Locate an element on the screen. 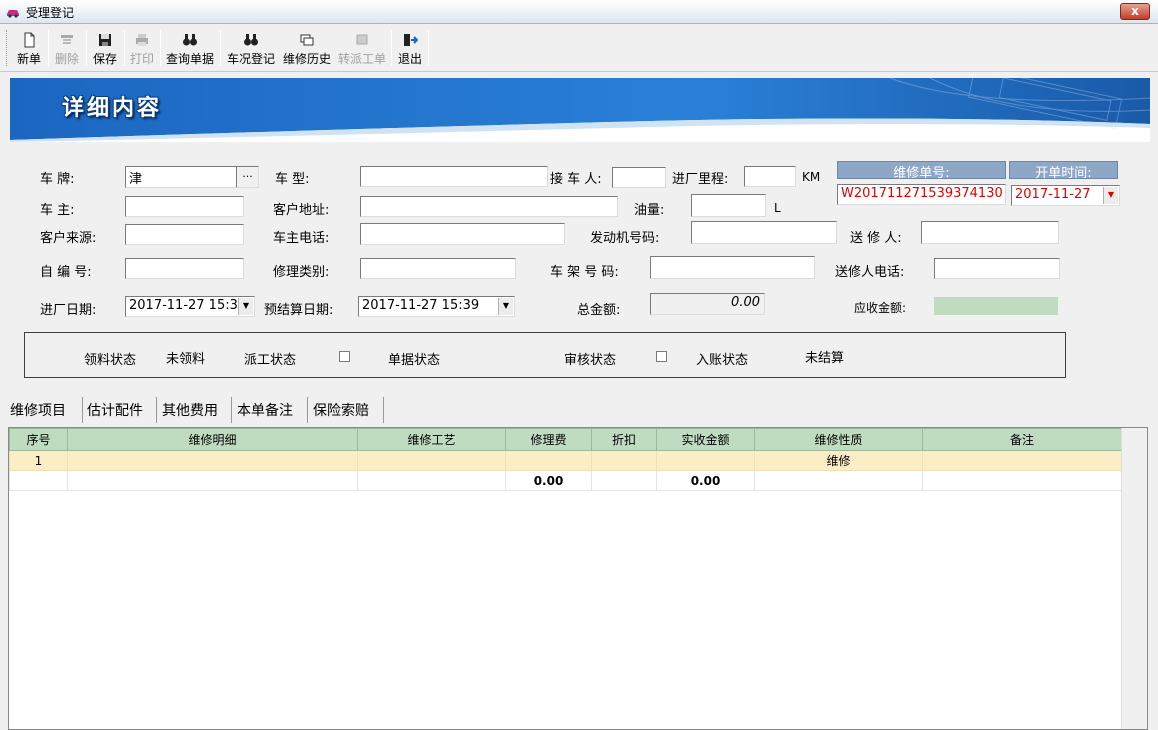  table-cell: 维修 is located at coordinates (838, 460).